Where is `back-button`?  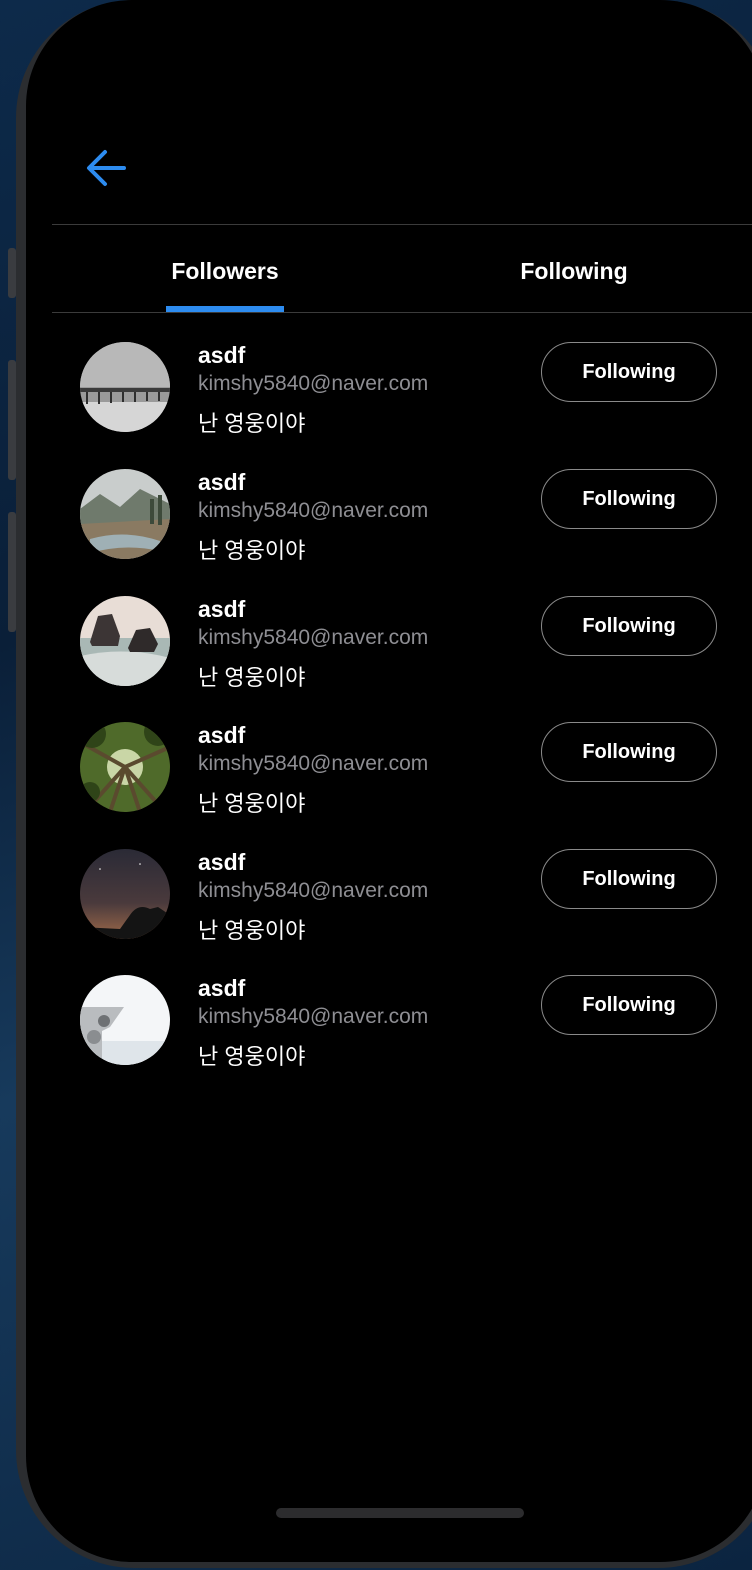 back-button is located at coordinates (106, 168).